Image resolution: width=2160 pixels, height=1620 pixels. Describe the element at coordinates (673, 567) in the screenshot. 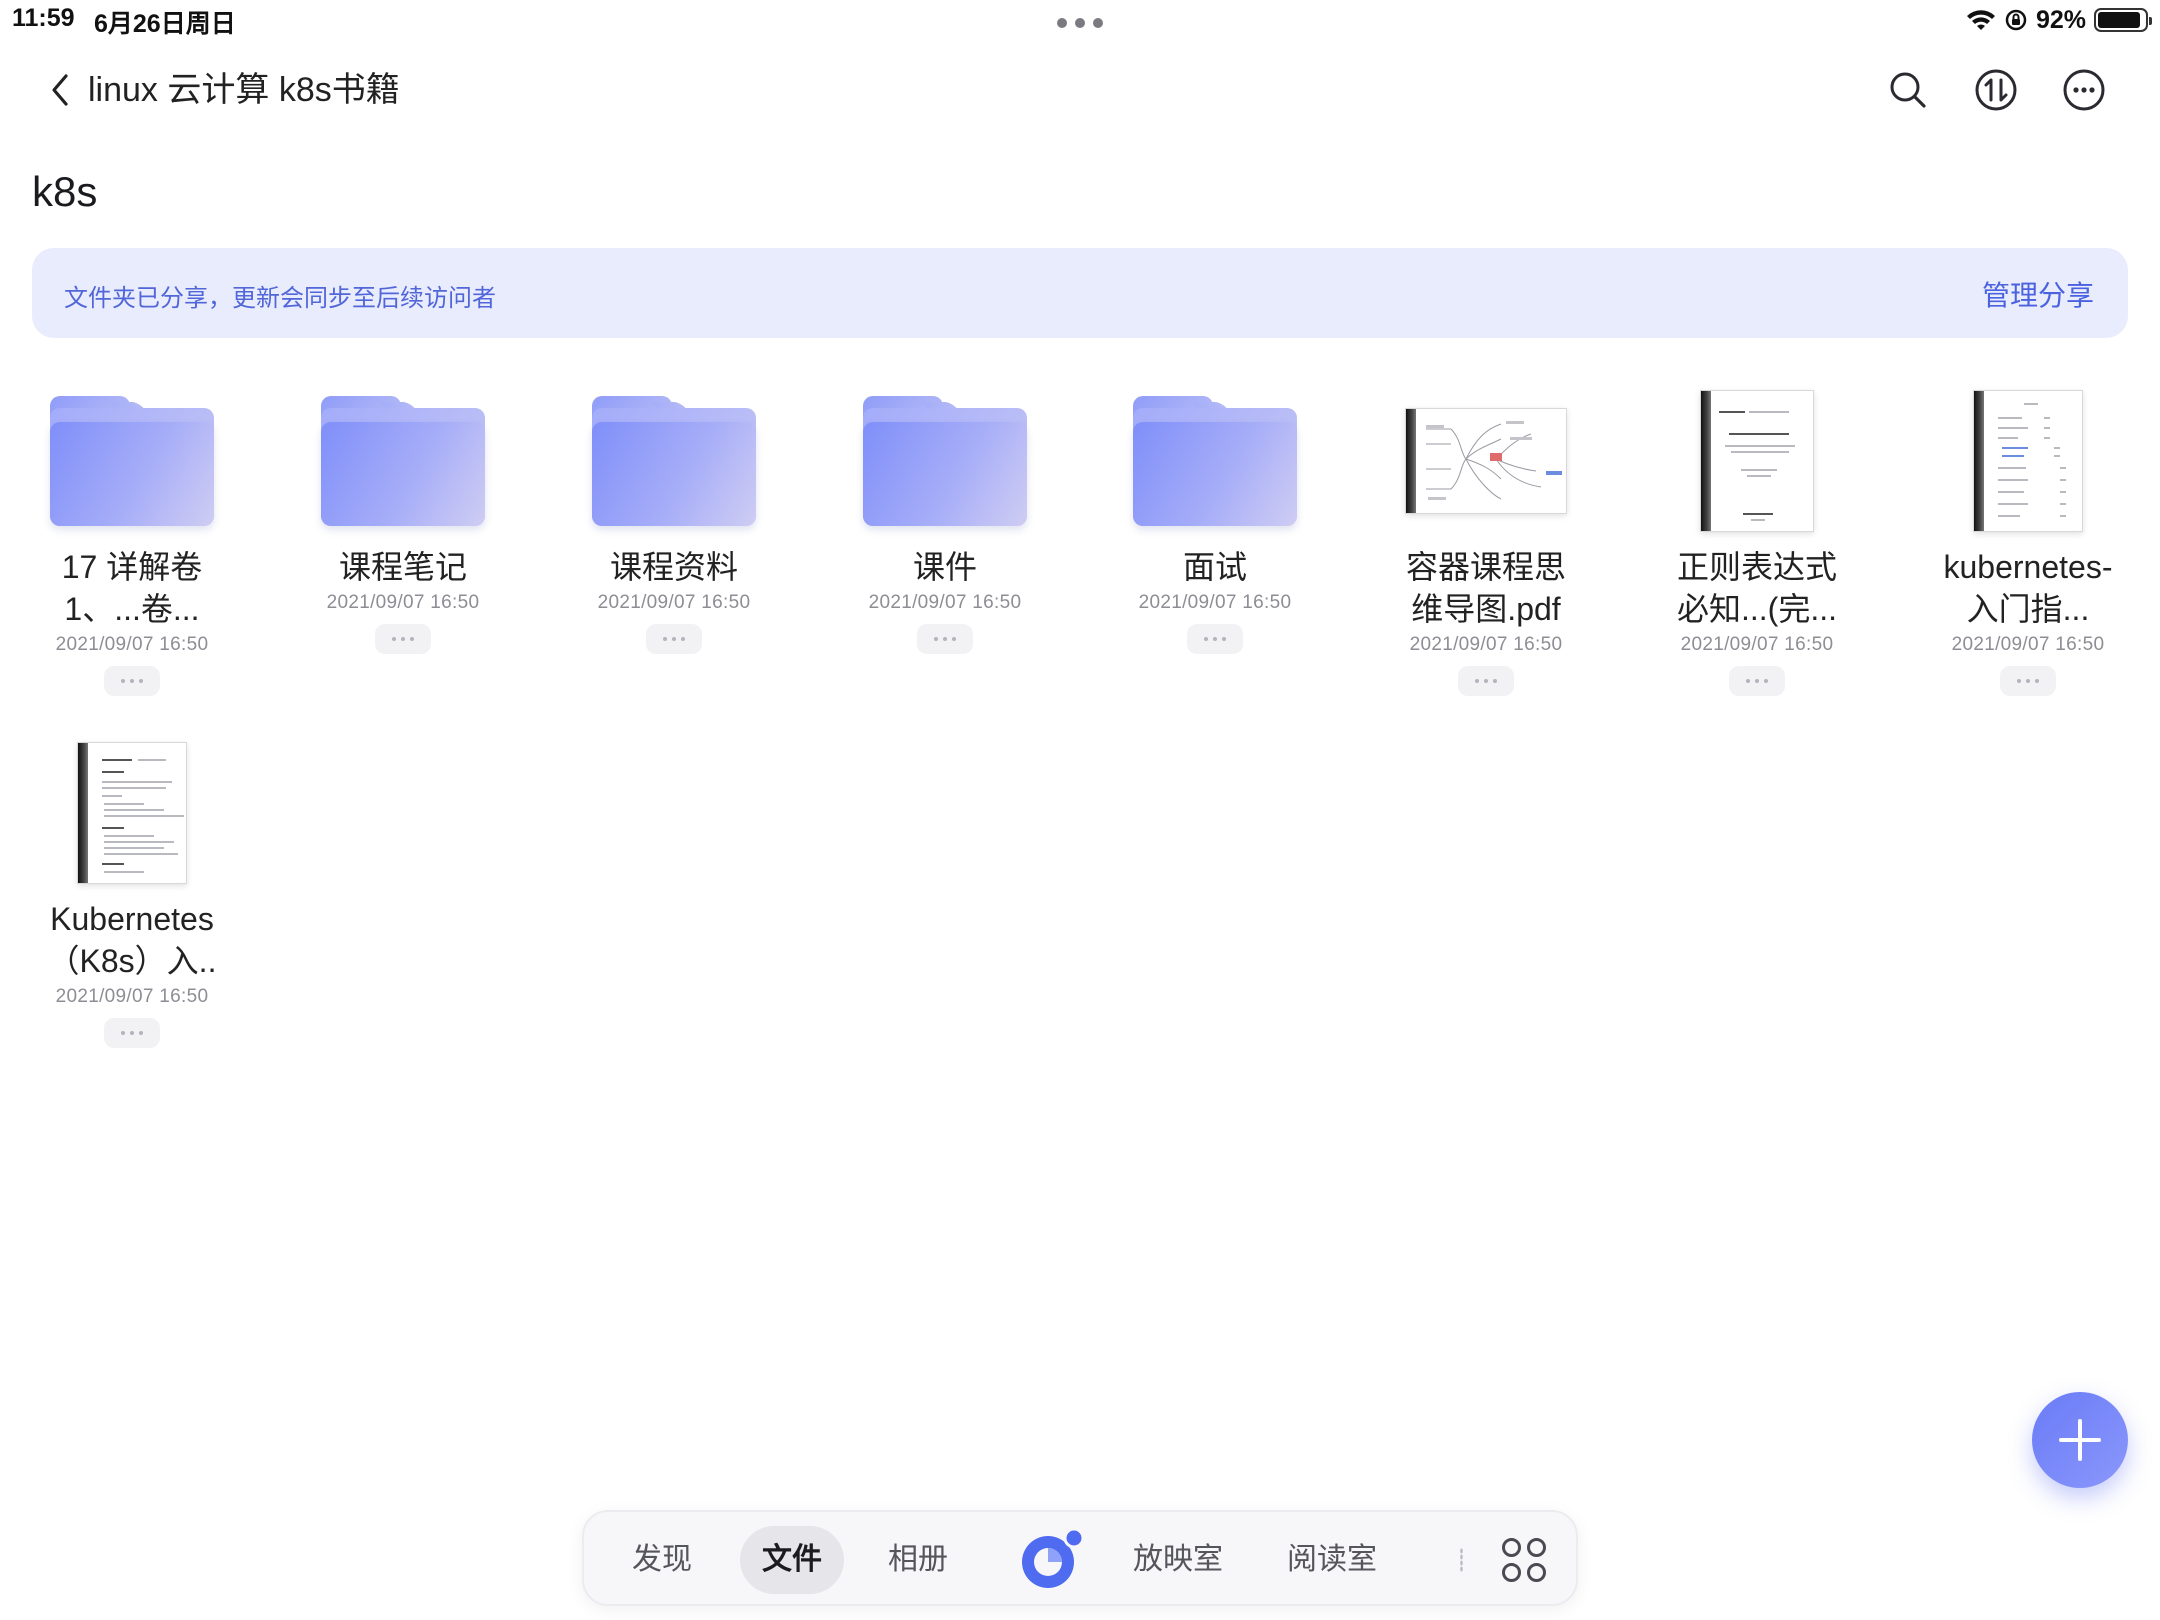

I see `file-name: 课程资料` at that location.